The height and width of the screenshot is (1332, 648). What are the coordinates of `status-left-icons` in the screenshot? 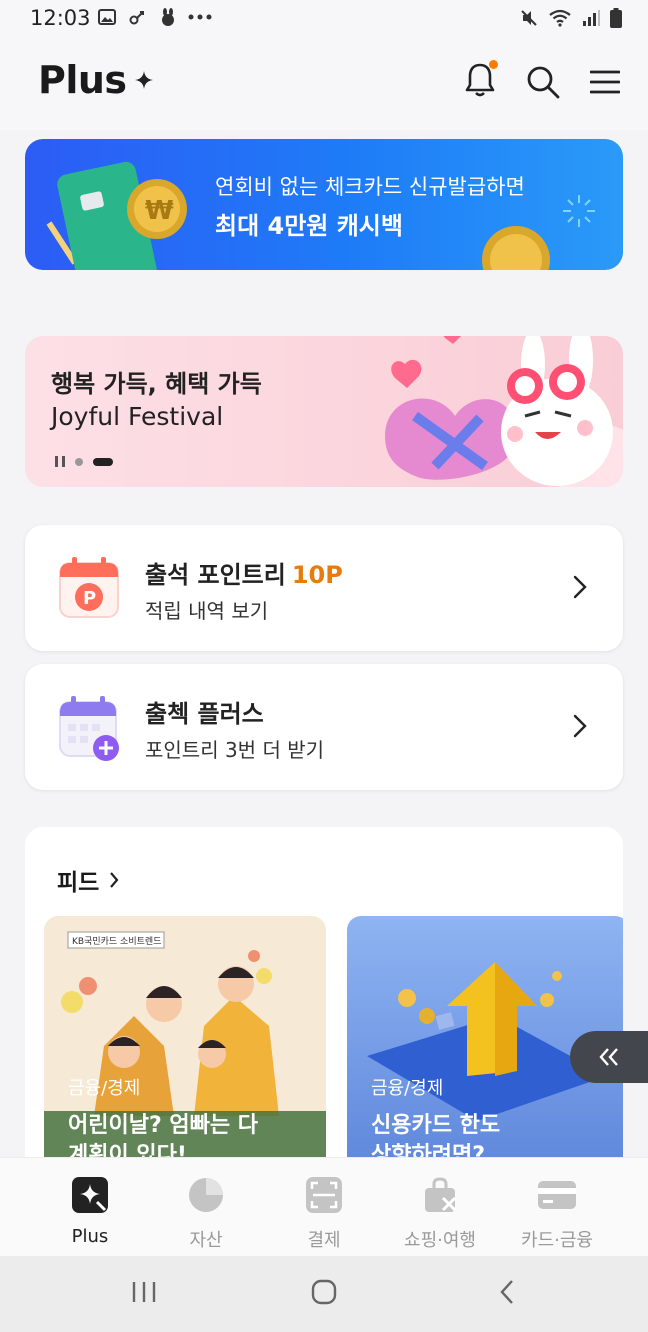 It's located at (155, 17).